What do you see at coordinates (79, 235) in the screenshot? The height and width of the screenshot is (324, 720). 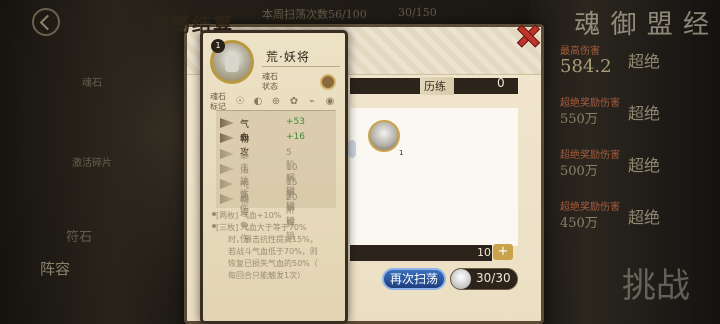 I see `left-label-rune: 符石` at bounding box center [79, 235].